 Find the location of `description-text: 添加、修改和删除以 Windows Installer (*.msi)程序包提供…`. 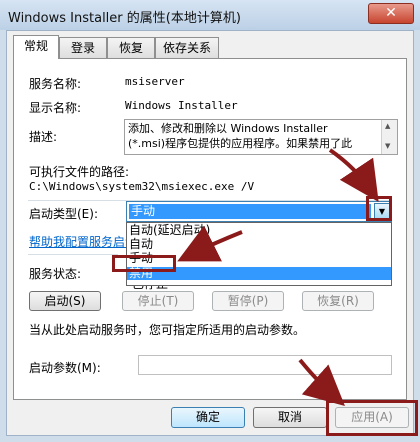

description-text: 添加、修改和删除以 Windows Installer (*.msi)程序包提供… is located at coordinates (240, 136).